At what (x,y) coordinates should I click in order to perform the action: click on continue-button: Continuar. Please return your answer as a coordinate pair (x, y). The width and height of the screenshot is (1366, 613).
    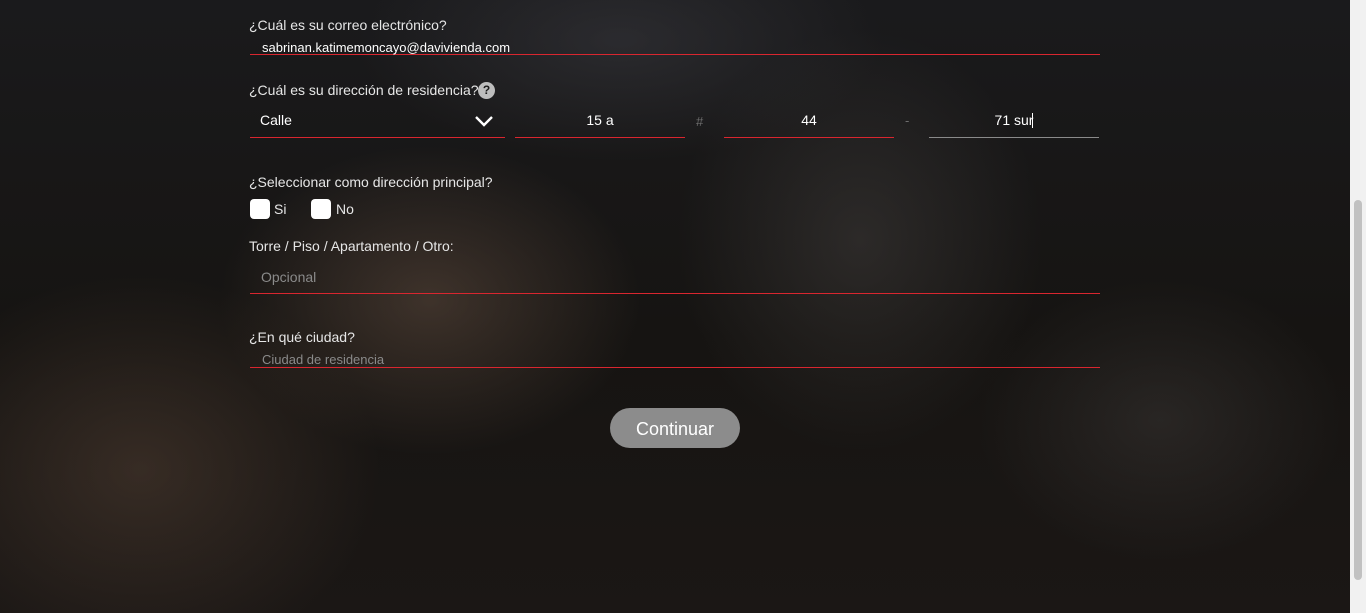
    Looking at the image, I should click on (675, 428).